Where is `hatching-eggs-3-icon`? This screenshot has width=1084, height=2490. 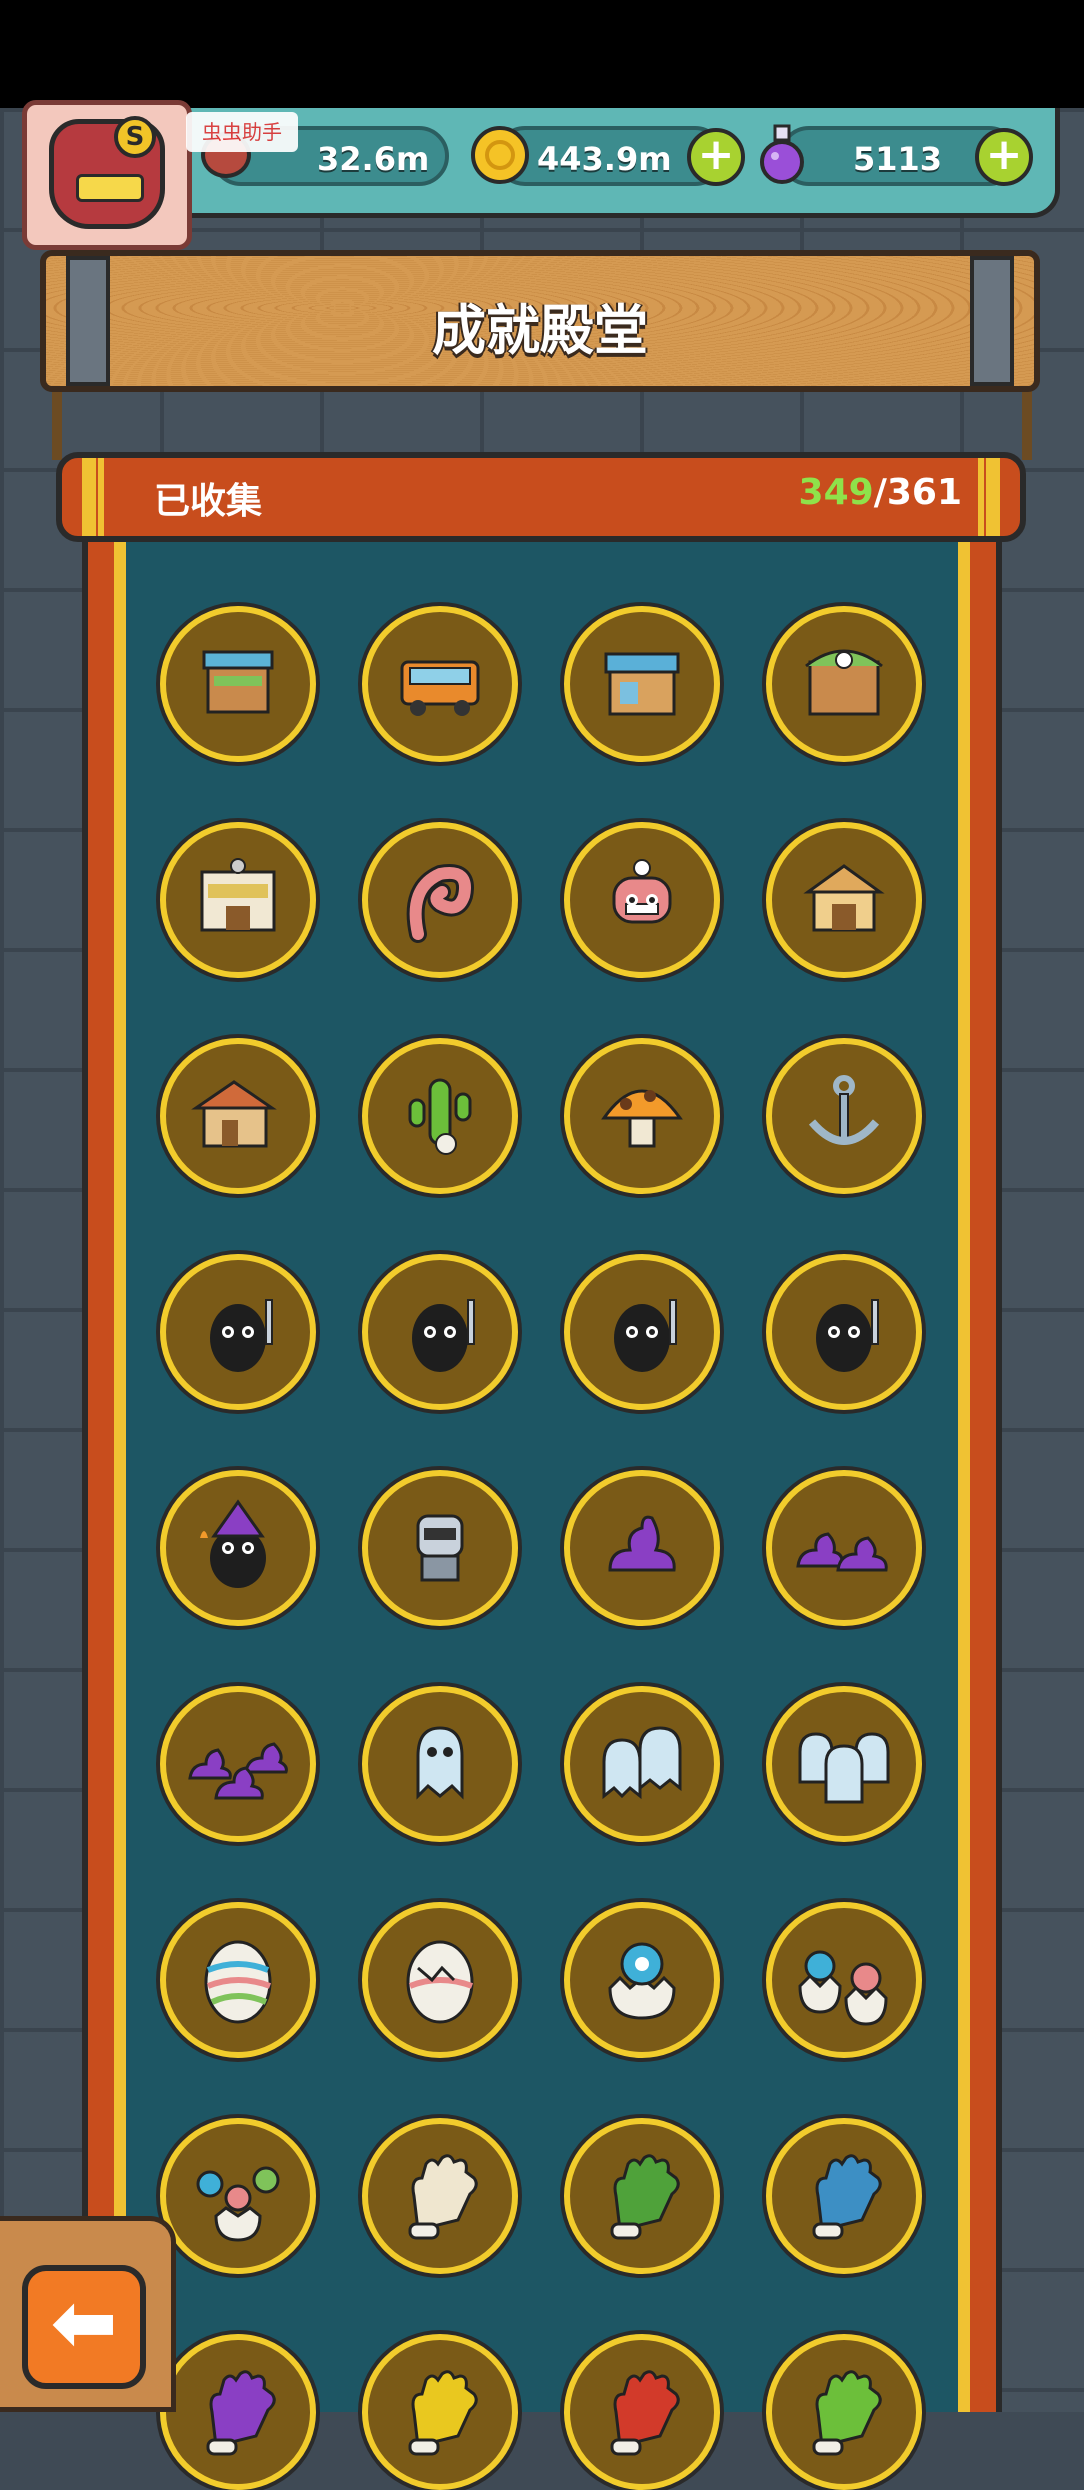
hatching-eggs-3-icon is located at coordinates (238, 2204).